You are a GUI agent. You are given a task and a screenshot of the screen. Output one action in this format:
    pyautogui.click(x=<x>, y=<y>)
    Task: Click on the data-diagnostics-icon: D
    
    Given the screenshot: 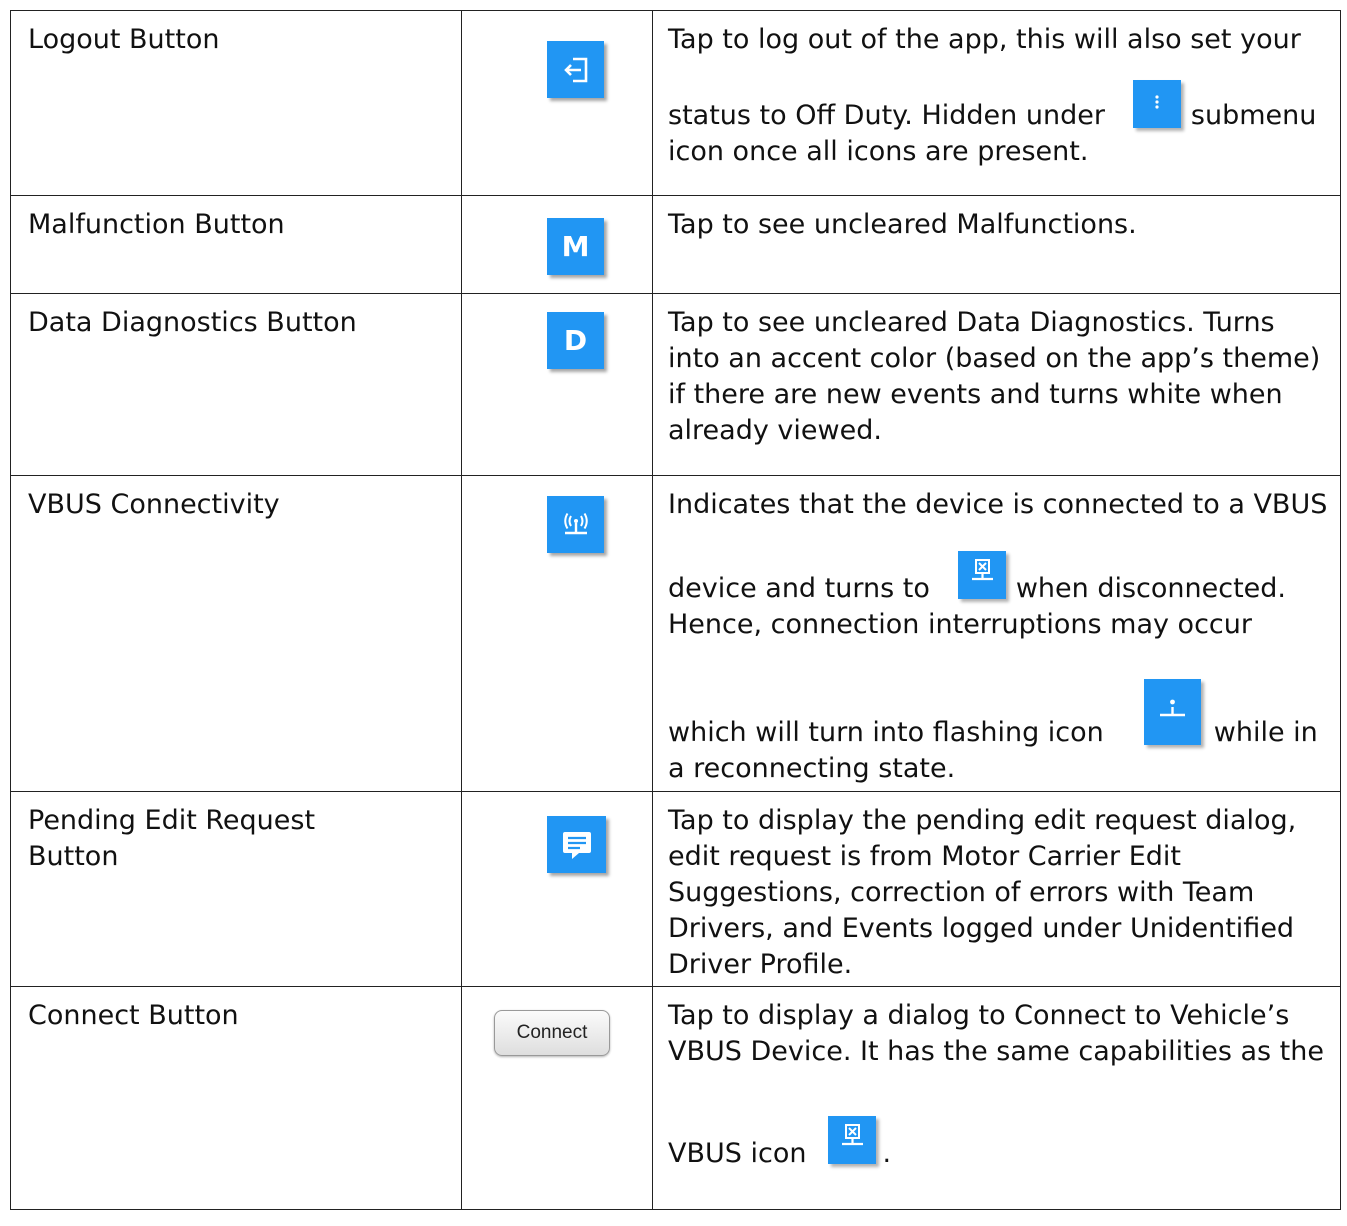 What is the action you would take?
    pyautogui.click(x=575, y=340)
    